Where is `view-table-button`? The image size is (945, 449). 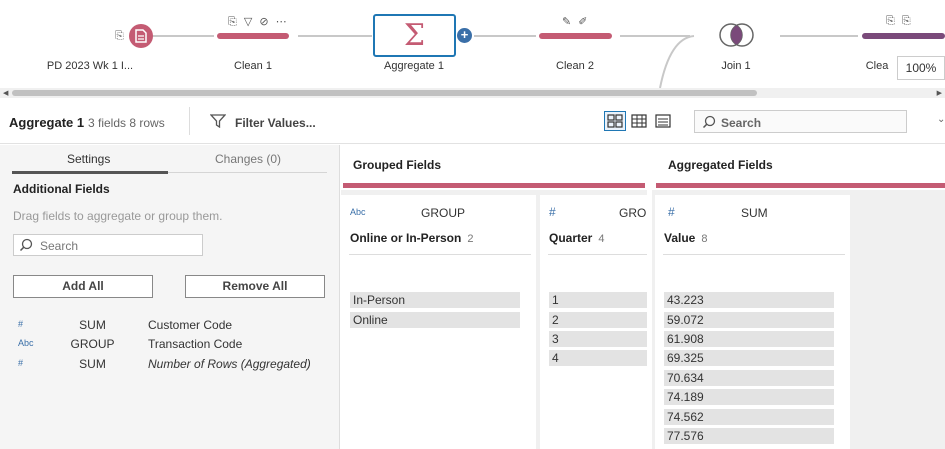 view-table-button is located at coordinates (639, 121).